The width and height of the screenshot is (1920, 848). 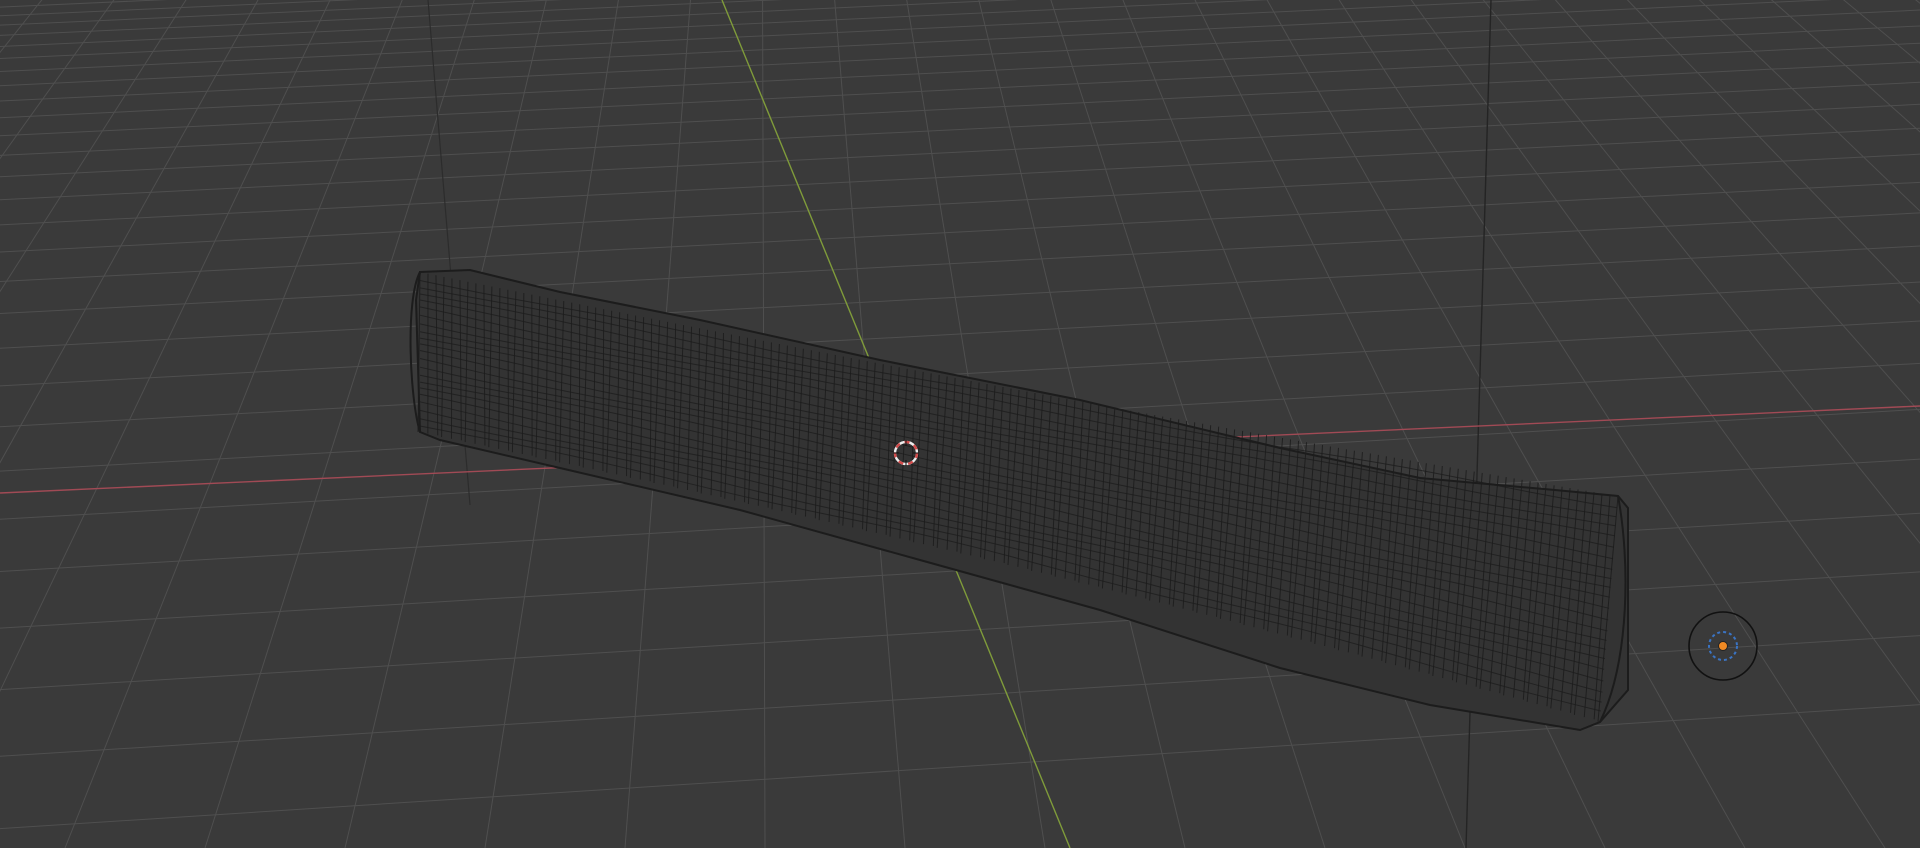 I want to click on origin-point, so click(x=1723, y=646).